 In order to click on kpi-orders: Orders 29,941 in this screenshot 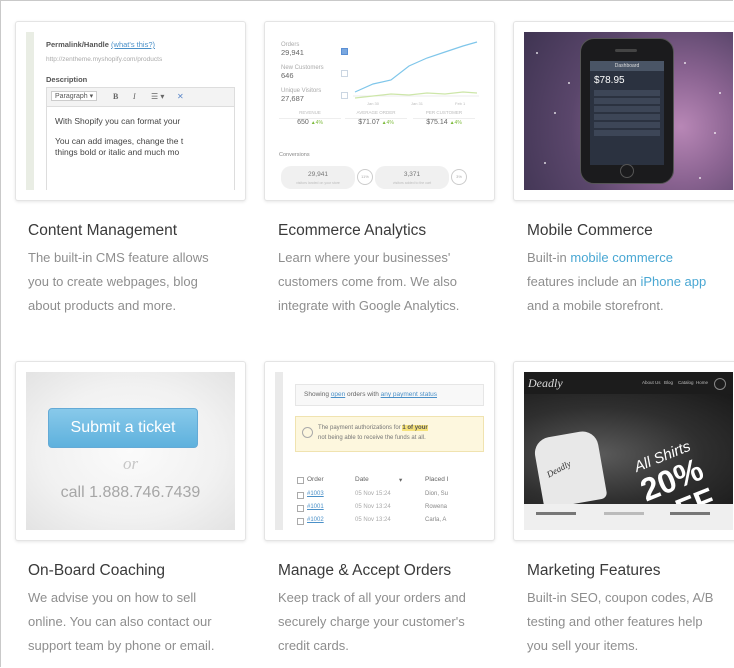, I will do `click(292, 49)`.